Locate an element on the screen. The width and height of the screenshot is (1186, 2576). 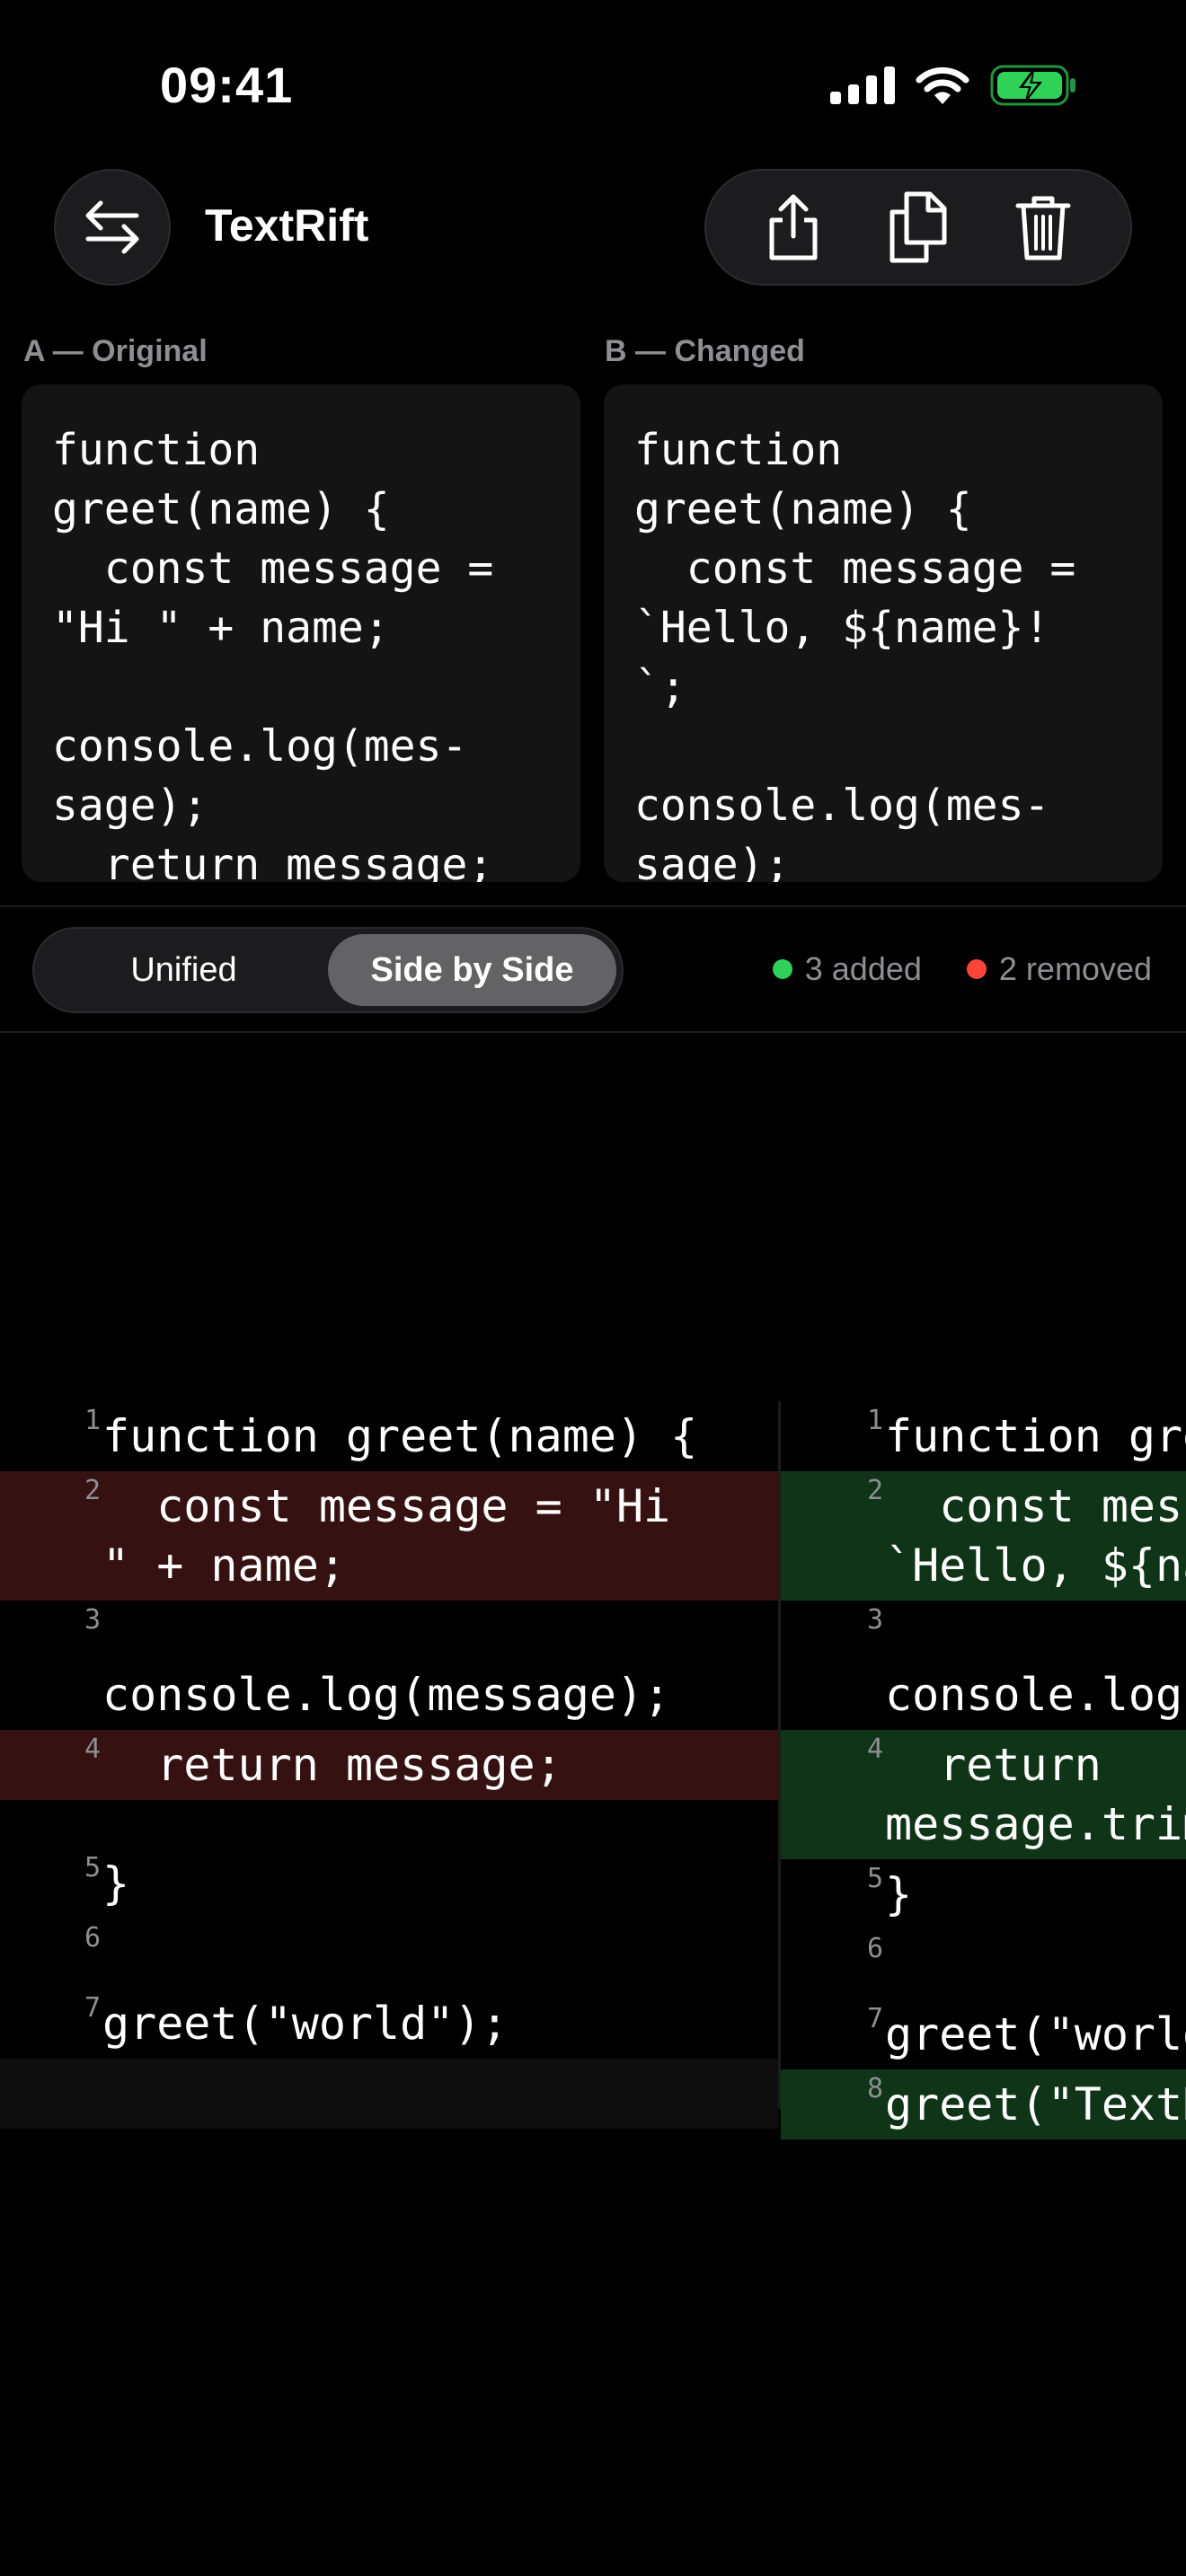
tab-side-by-side: Side by Side is located at coordinates (472, 970).